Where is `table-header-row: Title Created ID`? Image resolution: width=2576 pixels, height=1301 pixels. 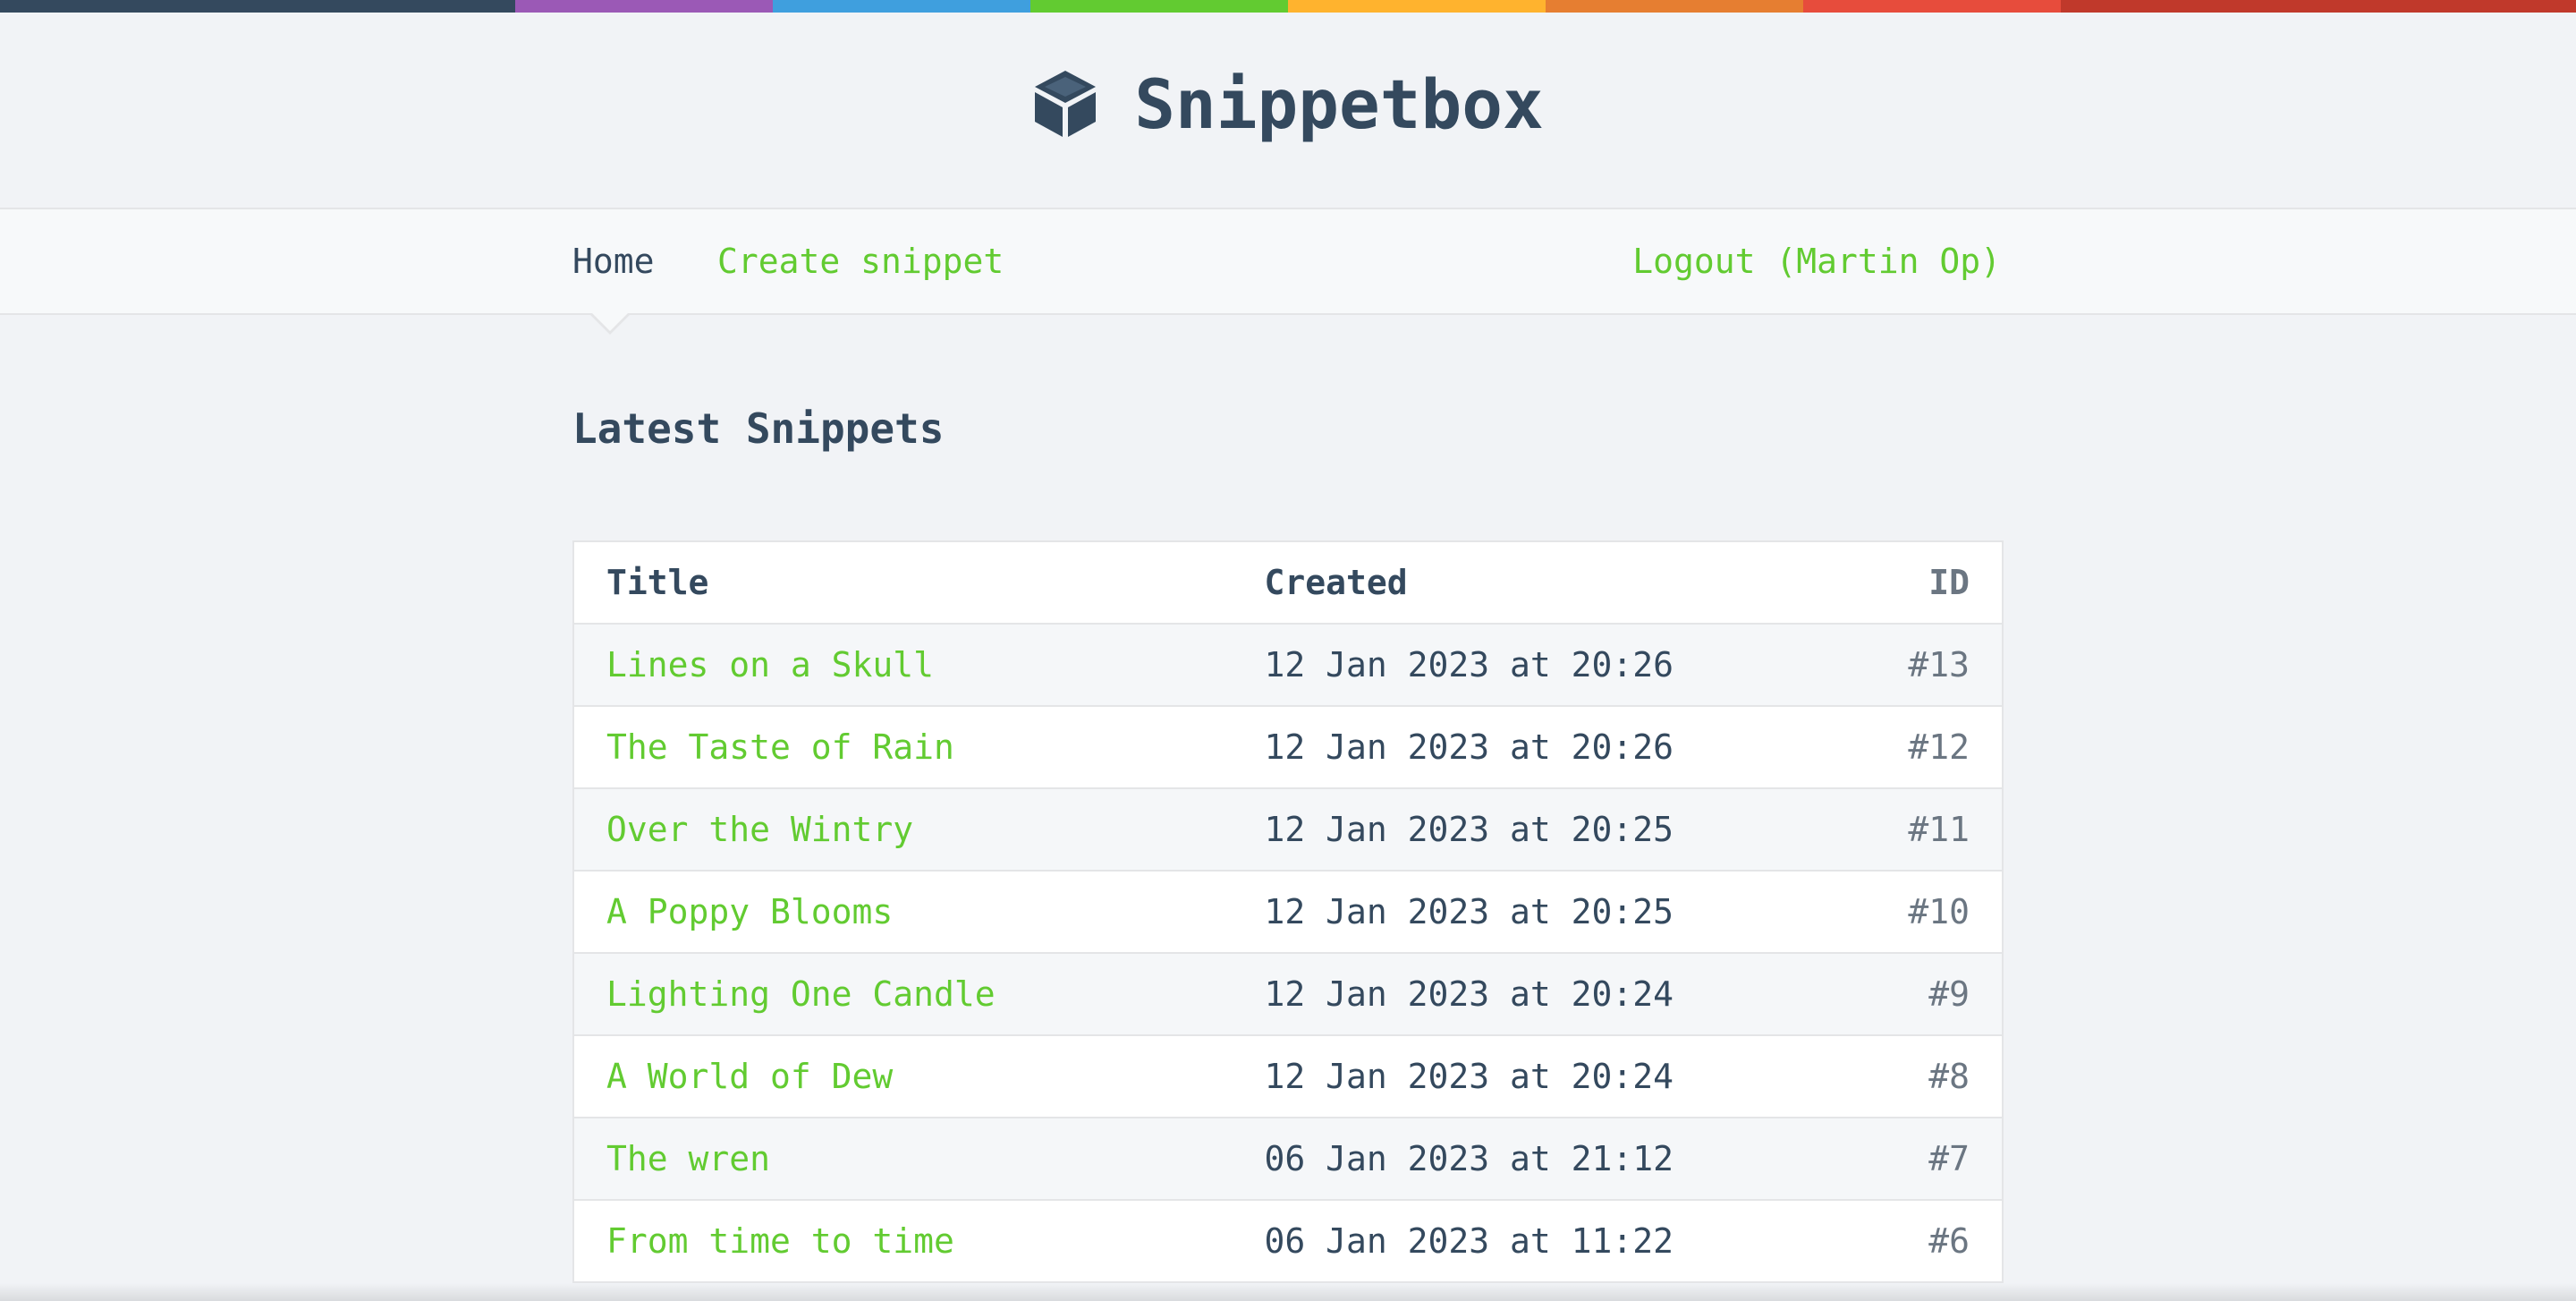
table-header-row: Title Created ID is located at coordinates (1288, 583).